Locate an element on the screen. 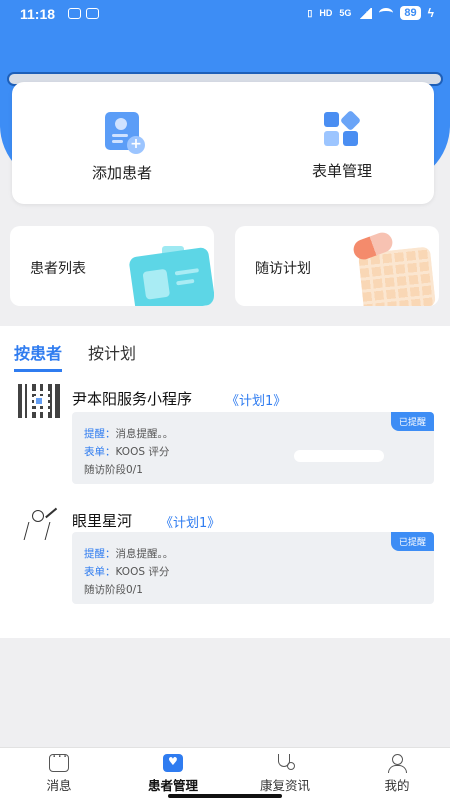 The image size is (450, 800). message-icon is located at coordinates (59, 760).